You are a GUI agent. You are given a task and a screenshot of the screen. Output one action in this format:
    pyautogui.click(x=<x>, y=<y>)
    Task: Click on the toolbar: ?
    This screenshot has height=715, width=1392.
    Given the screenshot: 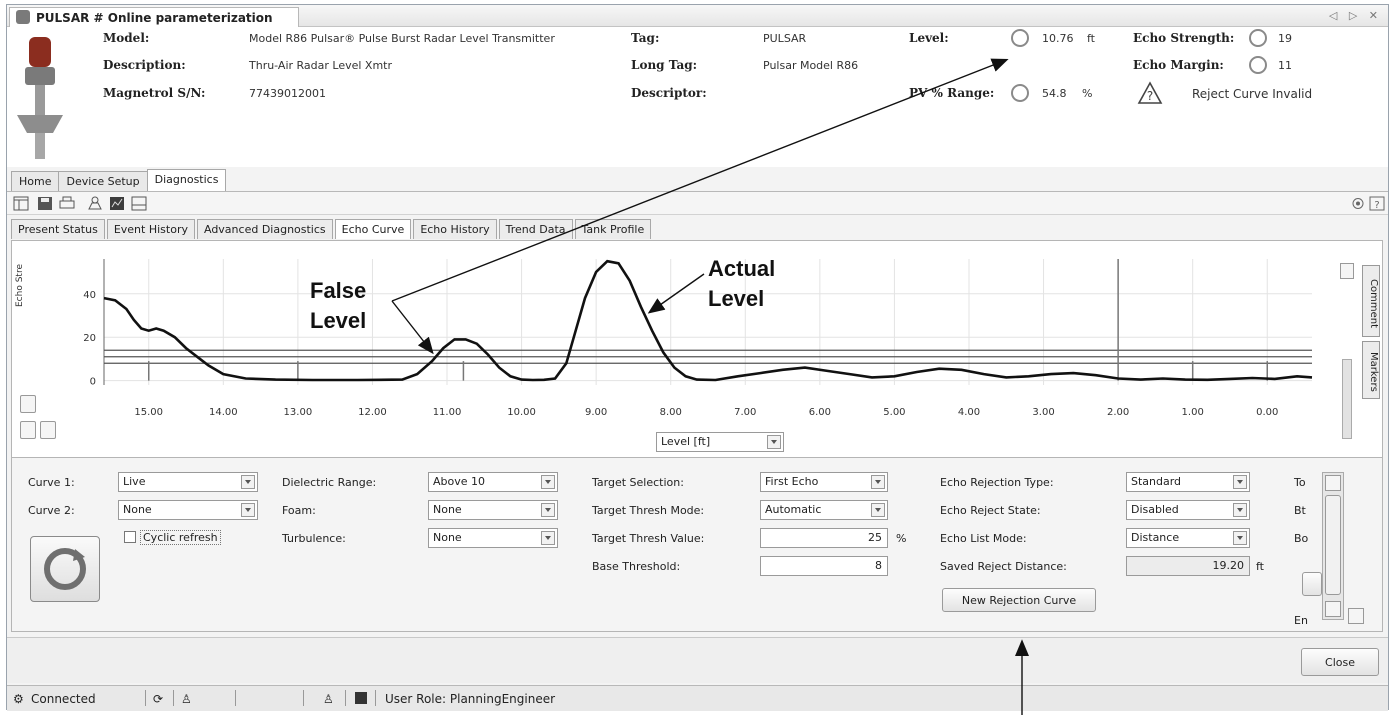 What is the action you would take?
    pyautogui.click(x=697, y=203)
    